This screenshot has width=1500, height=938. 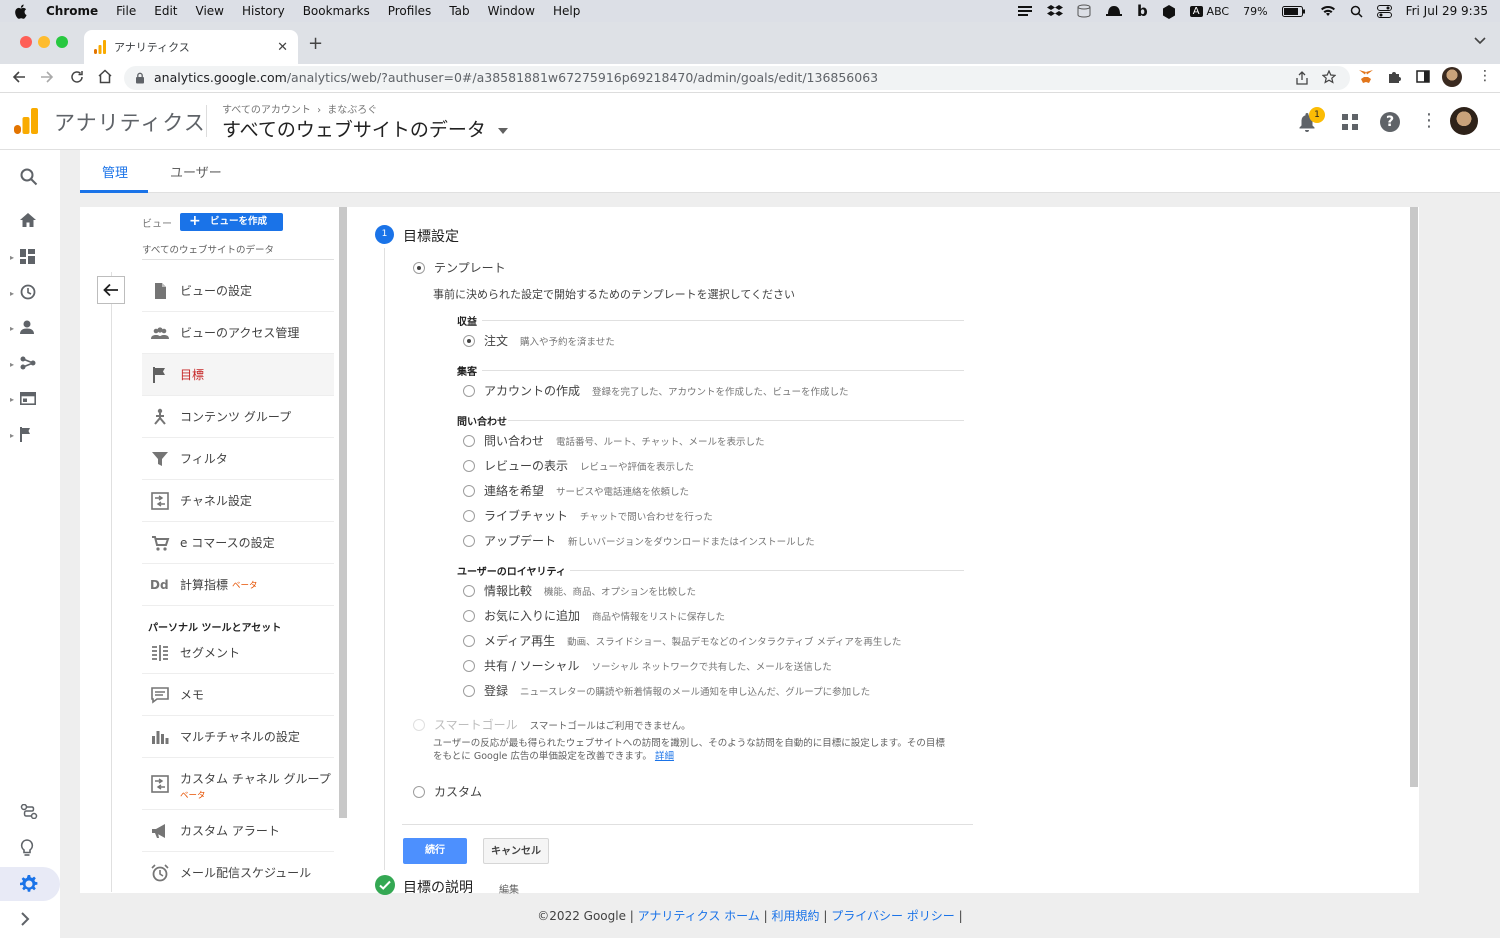 What do you see at coordinates (435, 851) in the screenshot?
I see `continue-button: 続行` at bounding box center [435, 851].